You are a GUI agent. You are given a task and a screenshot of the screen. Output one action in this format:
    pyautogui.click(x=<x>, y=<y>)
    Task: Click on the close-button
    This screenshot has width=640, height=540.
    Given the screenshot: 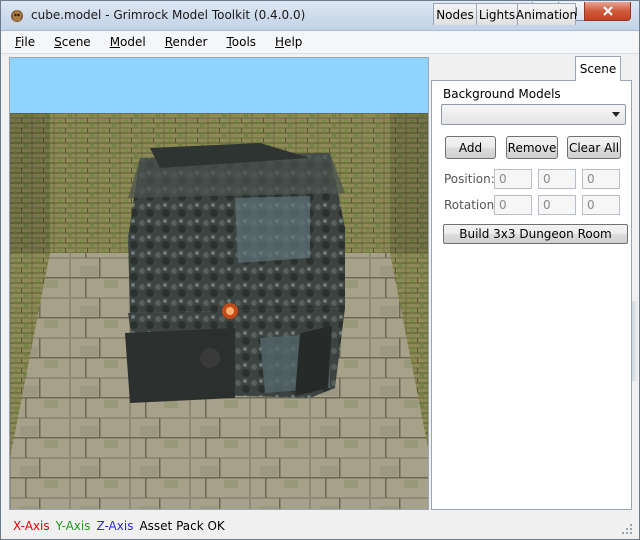 What is the action you would take?
    pyautogui.click(x=607, y=11)
    